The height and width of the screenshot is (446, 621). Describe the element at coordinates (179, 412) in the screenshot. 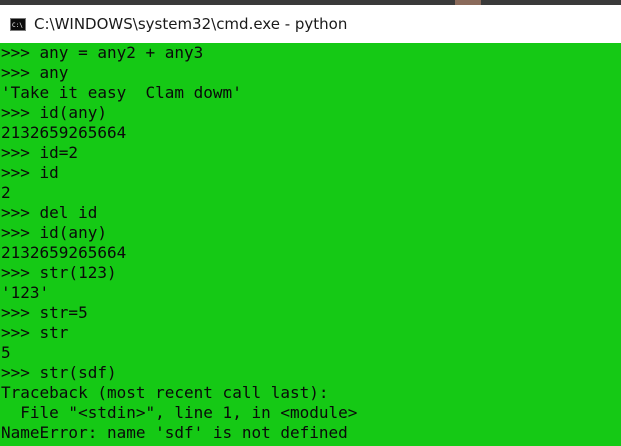

I see `console-line: File "<stdin>", line 1, in <module>` at that location.